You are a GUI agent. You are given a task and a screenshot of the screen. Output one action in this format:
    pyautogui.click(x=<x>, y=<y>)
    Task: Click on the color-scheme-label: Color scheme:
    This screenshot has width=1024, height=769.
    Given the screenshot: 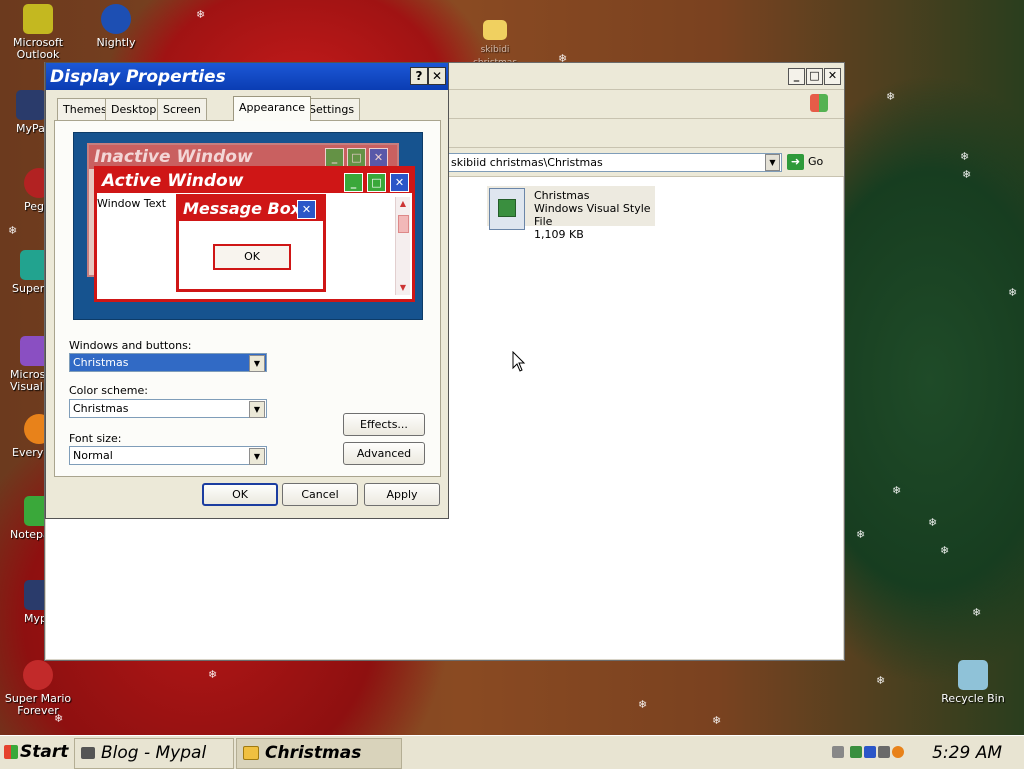 What is the action you would take?
    pyautogui.click(x=108, y=390)
    